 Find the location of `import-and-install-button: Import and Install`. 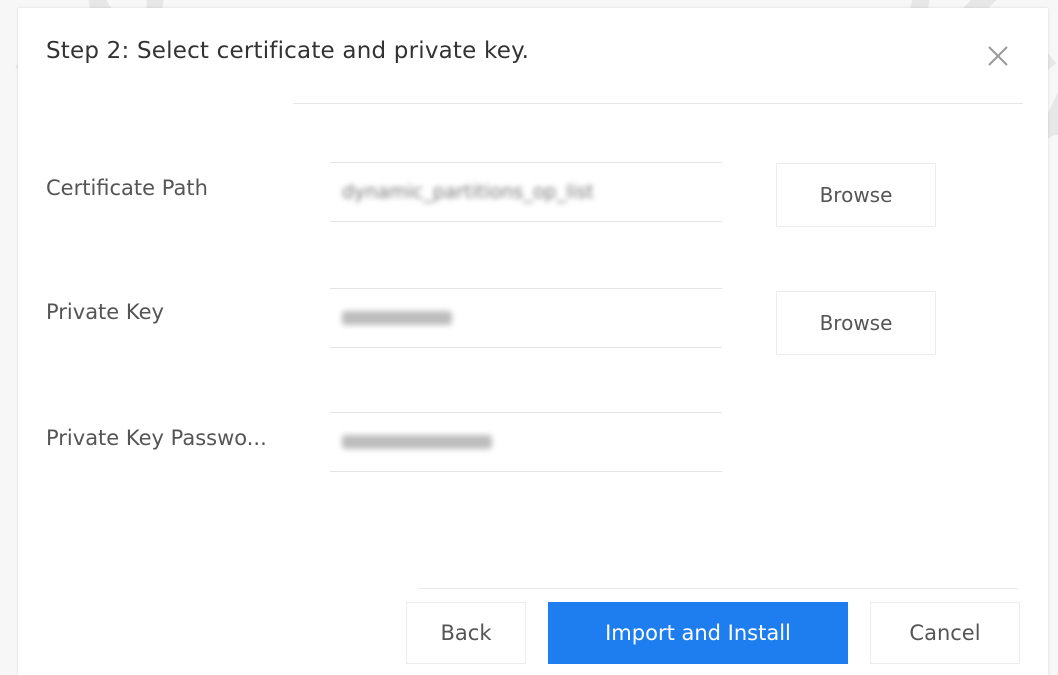

import-and-install-button: Import and Install is located at coordinates (698, 633).